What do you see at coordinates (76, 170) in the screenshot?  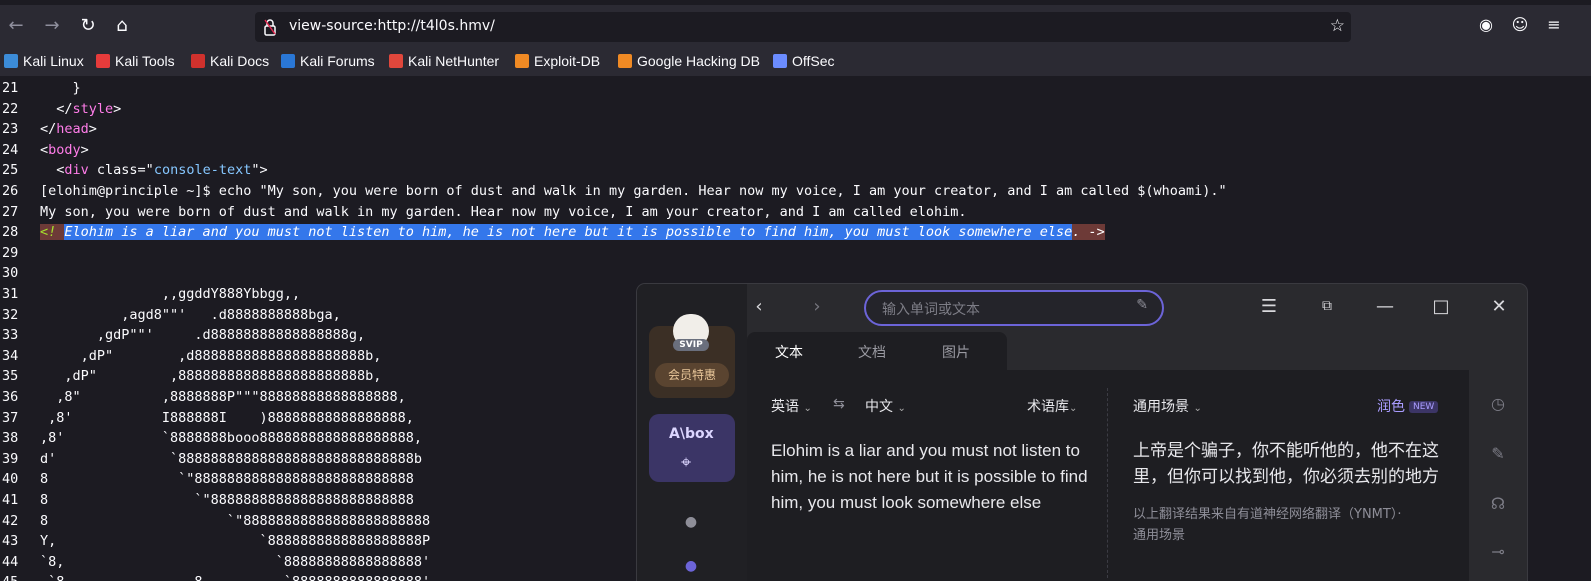 I see `tag-name: div` at bounding box center [76, 170].